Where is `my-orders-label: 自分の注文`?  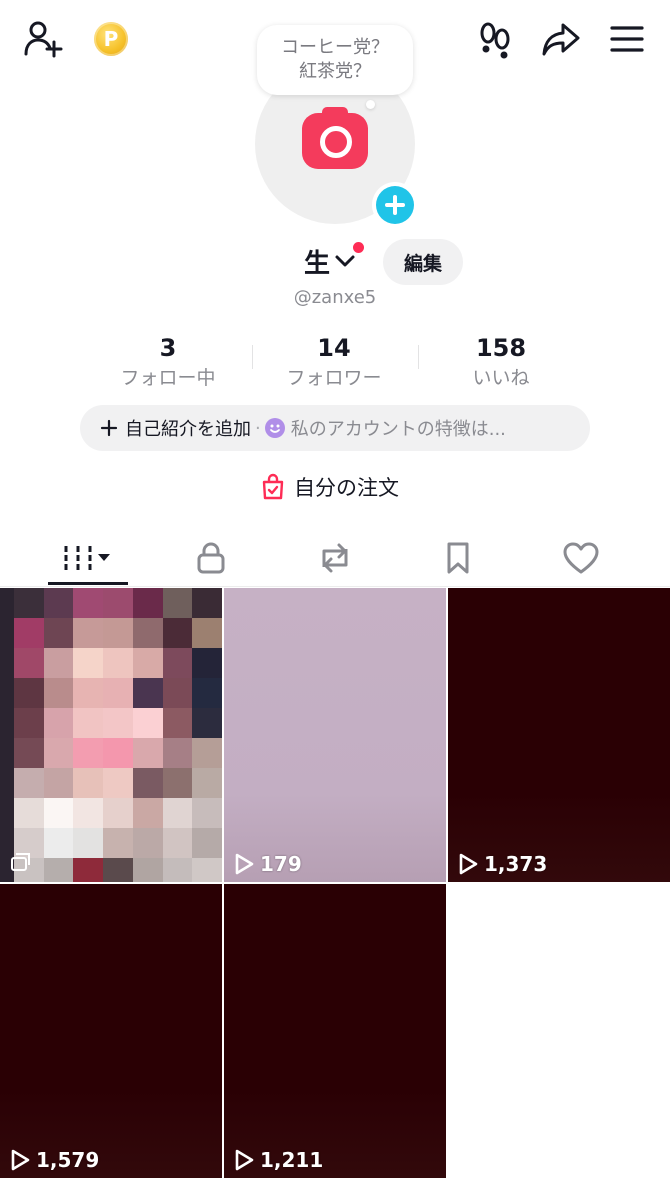 my-orders-label: 自分の注文 is located at coordinates (346, 488).